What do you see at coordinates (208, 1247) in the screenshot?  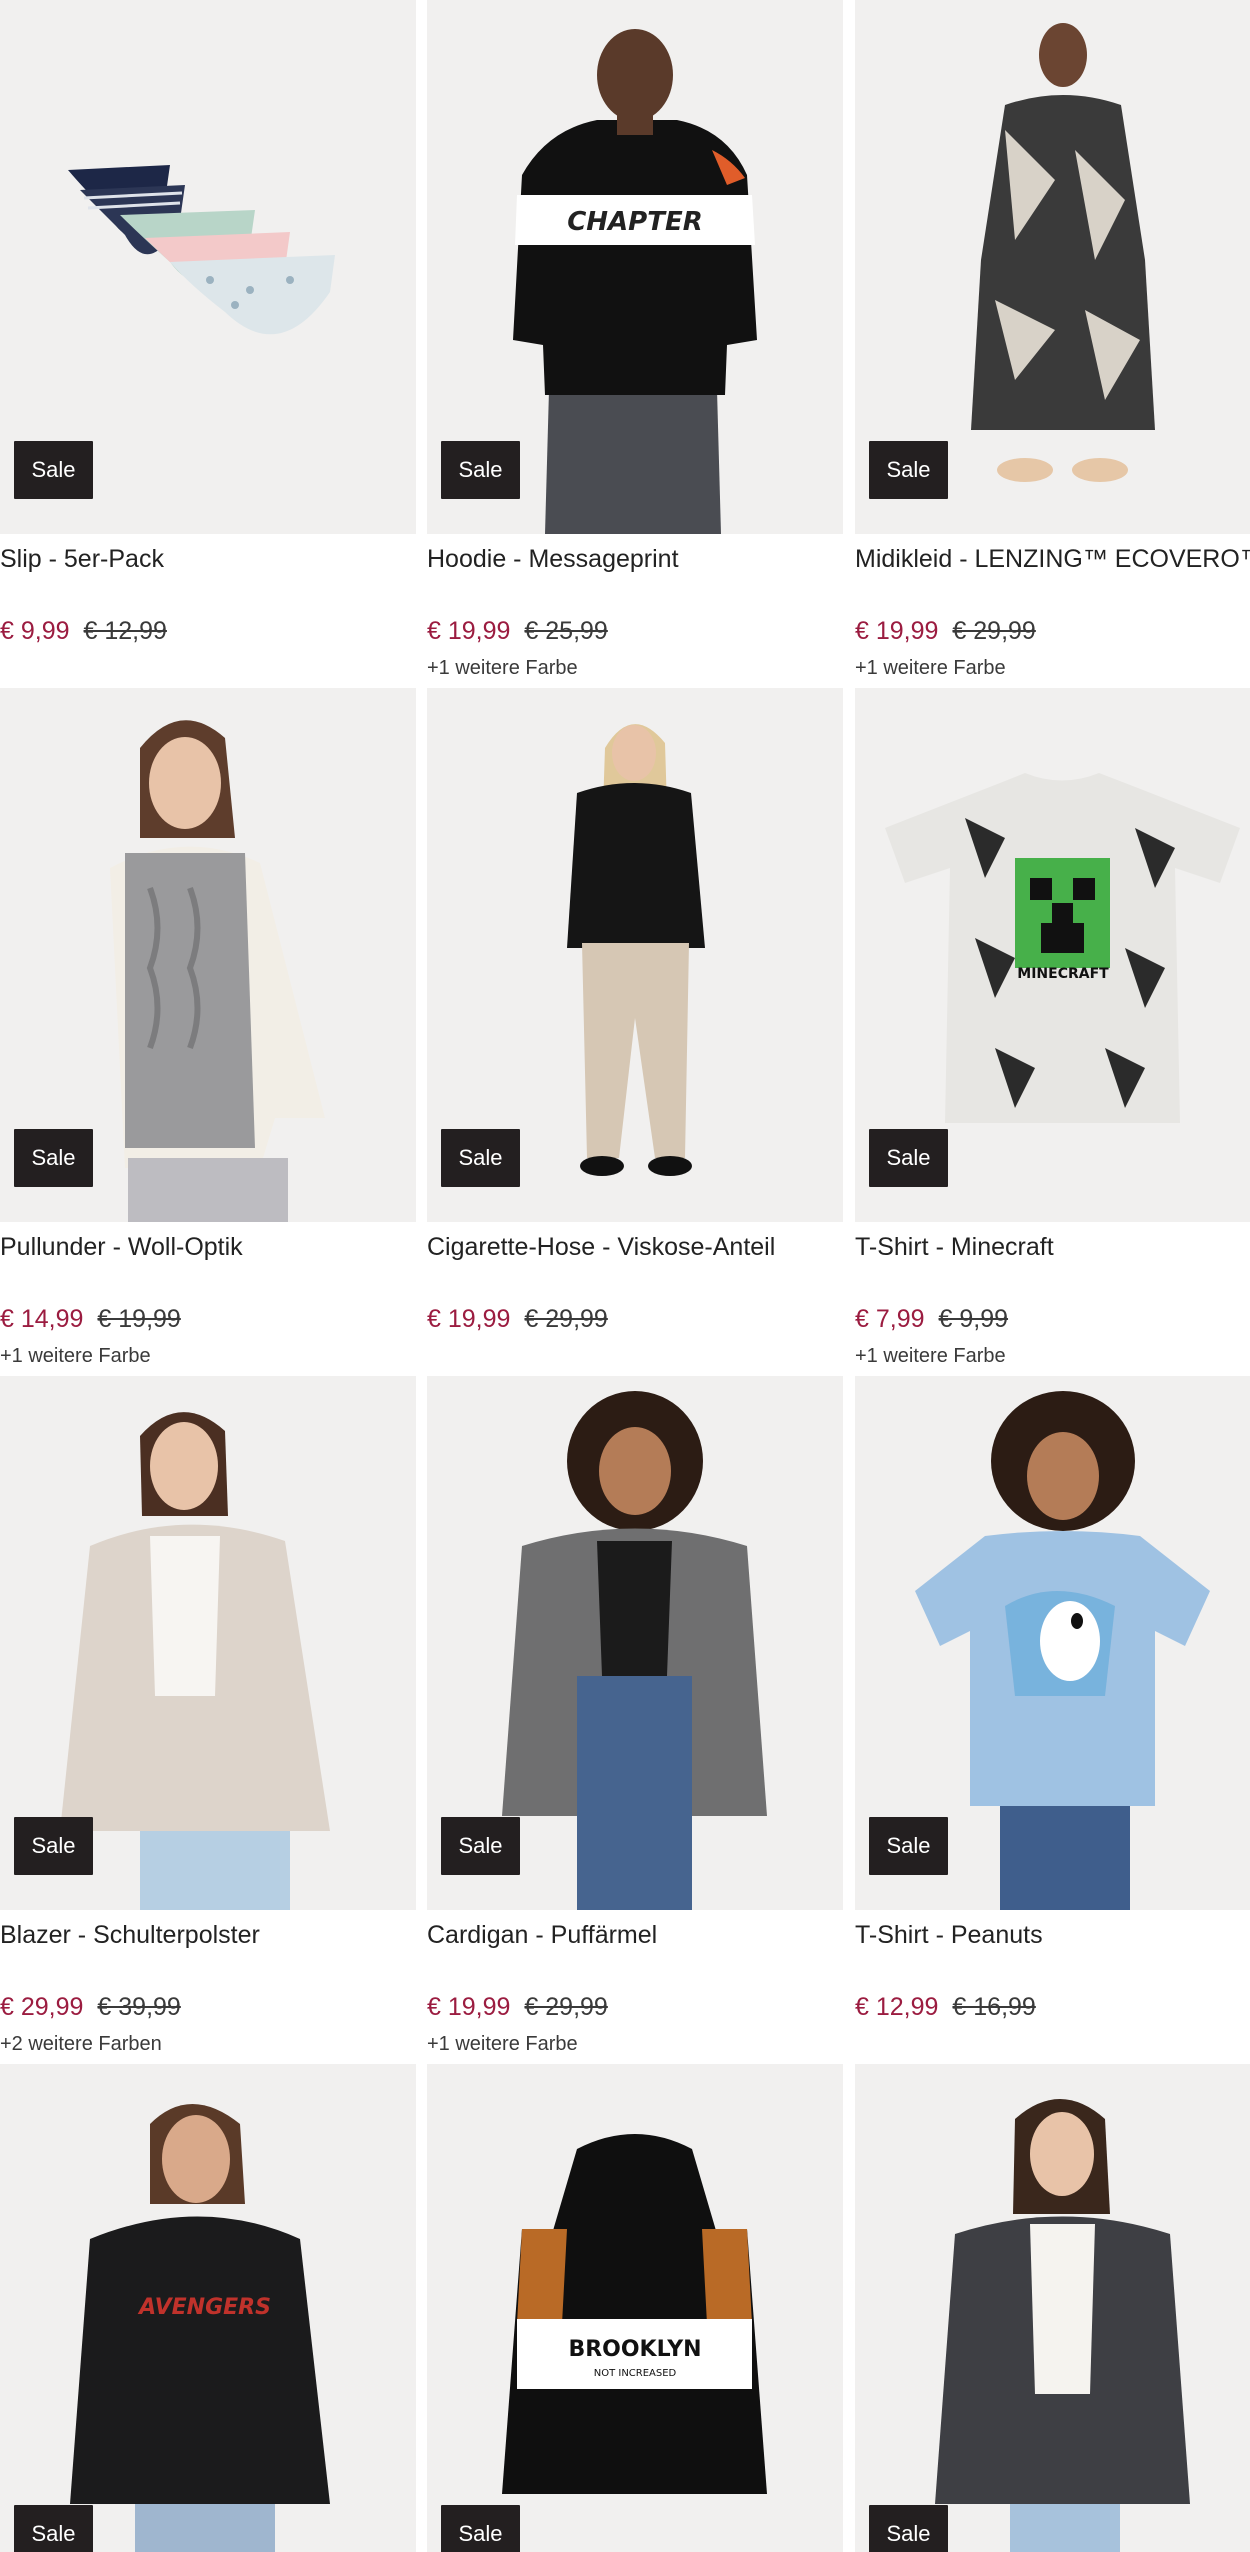 I see `product-title: Pullunder - Woll-Optik` at bounding box center [208, 1247].